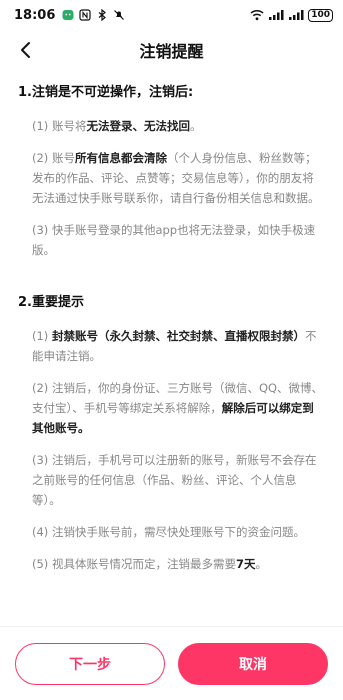 This screenshot has width=343, height=700. I want to click on status-bar: 18:06 100, so click(171, 15).